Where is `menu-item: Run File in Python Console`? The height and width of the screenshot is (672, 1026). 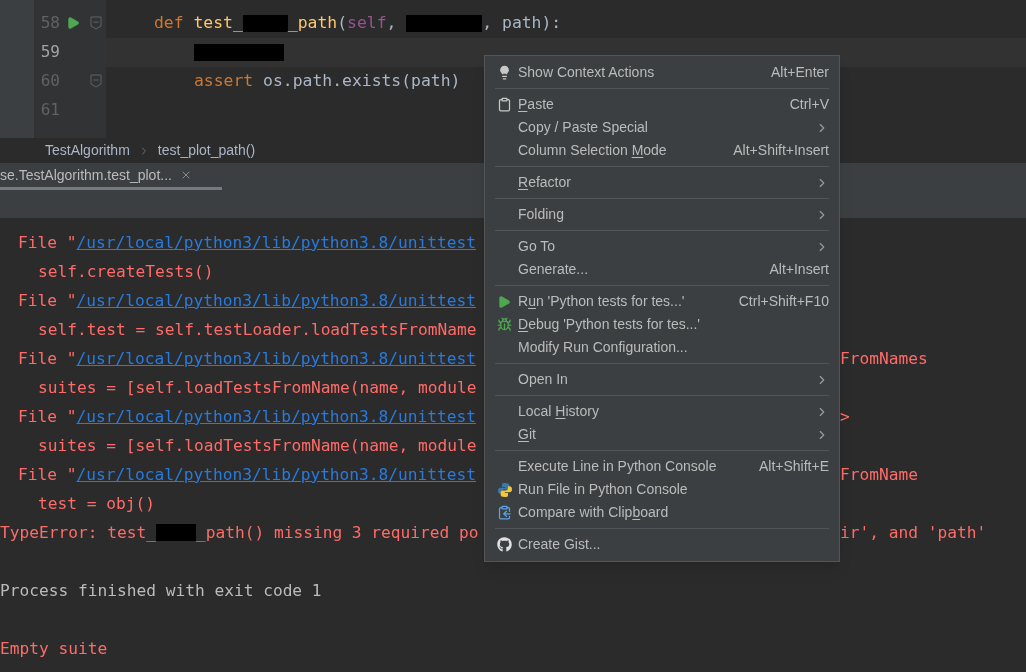 menu-item: Run File in Python Console is located at coordinates (662, 489).